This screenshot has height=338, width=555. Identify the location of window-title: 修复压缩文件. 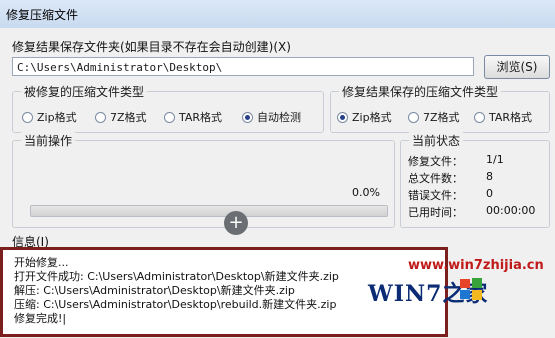
(42, 15).